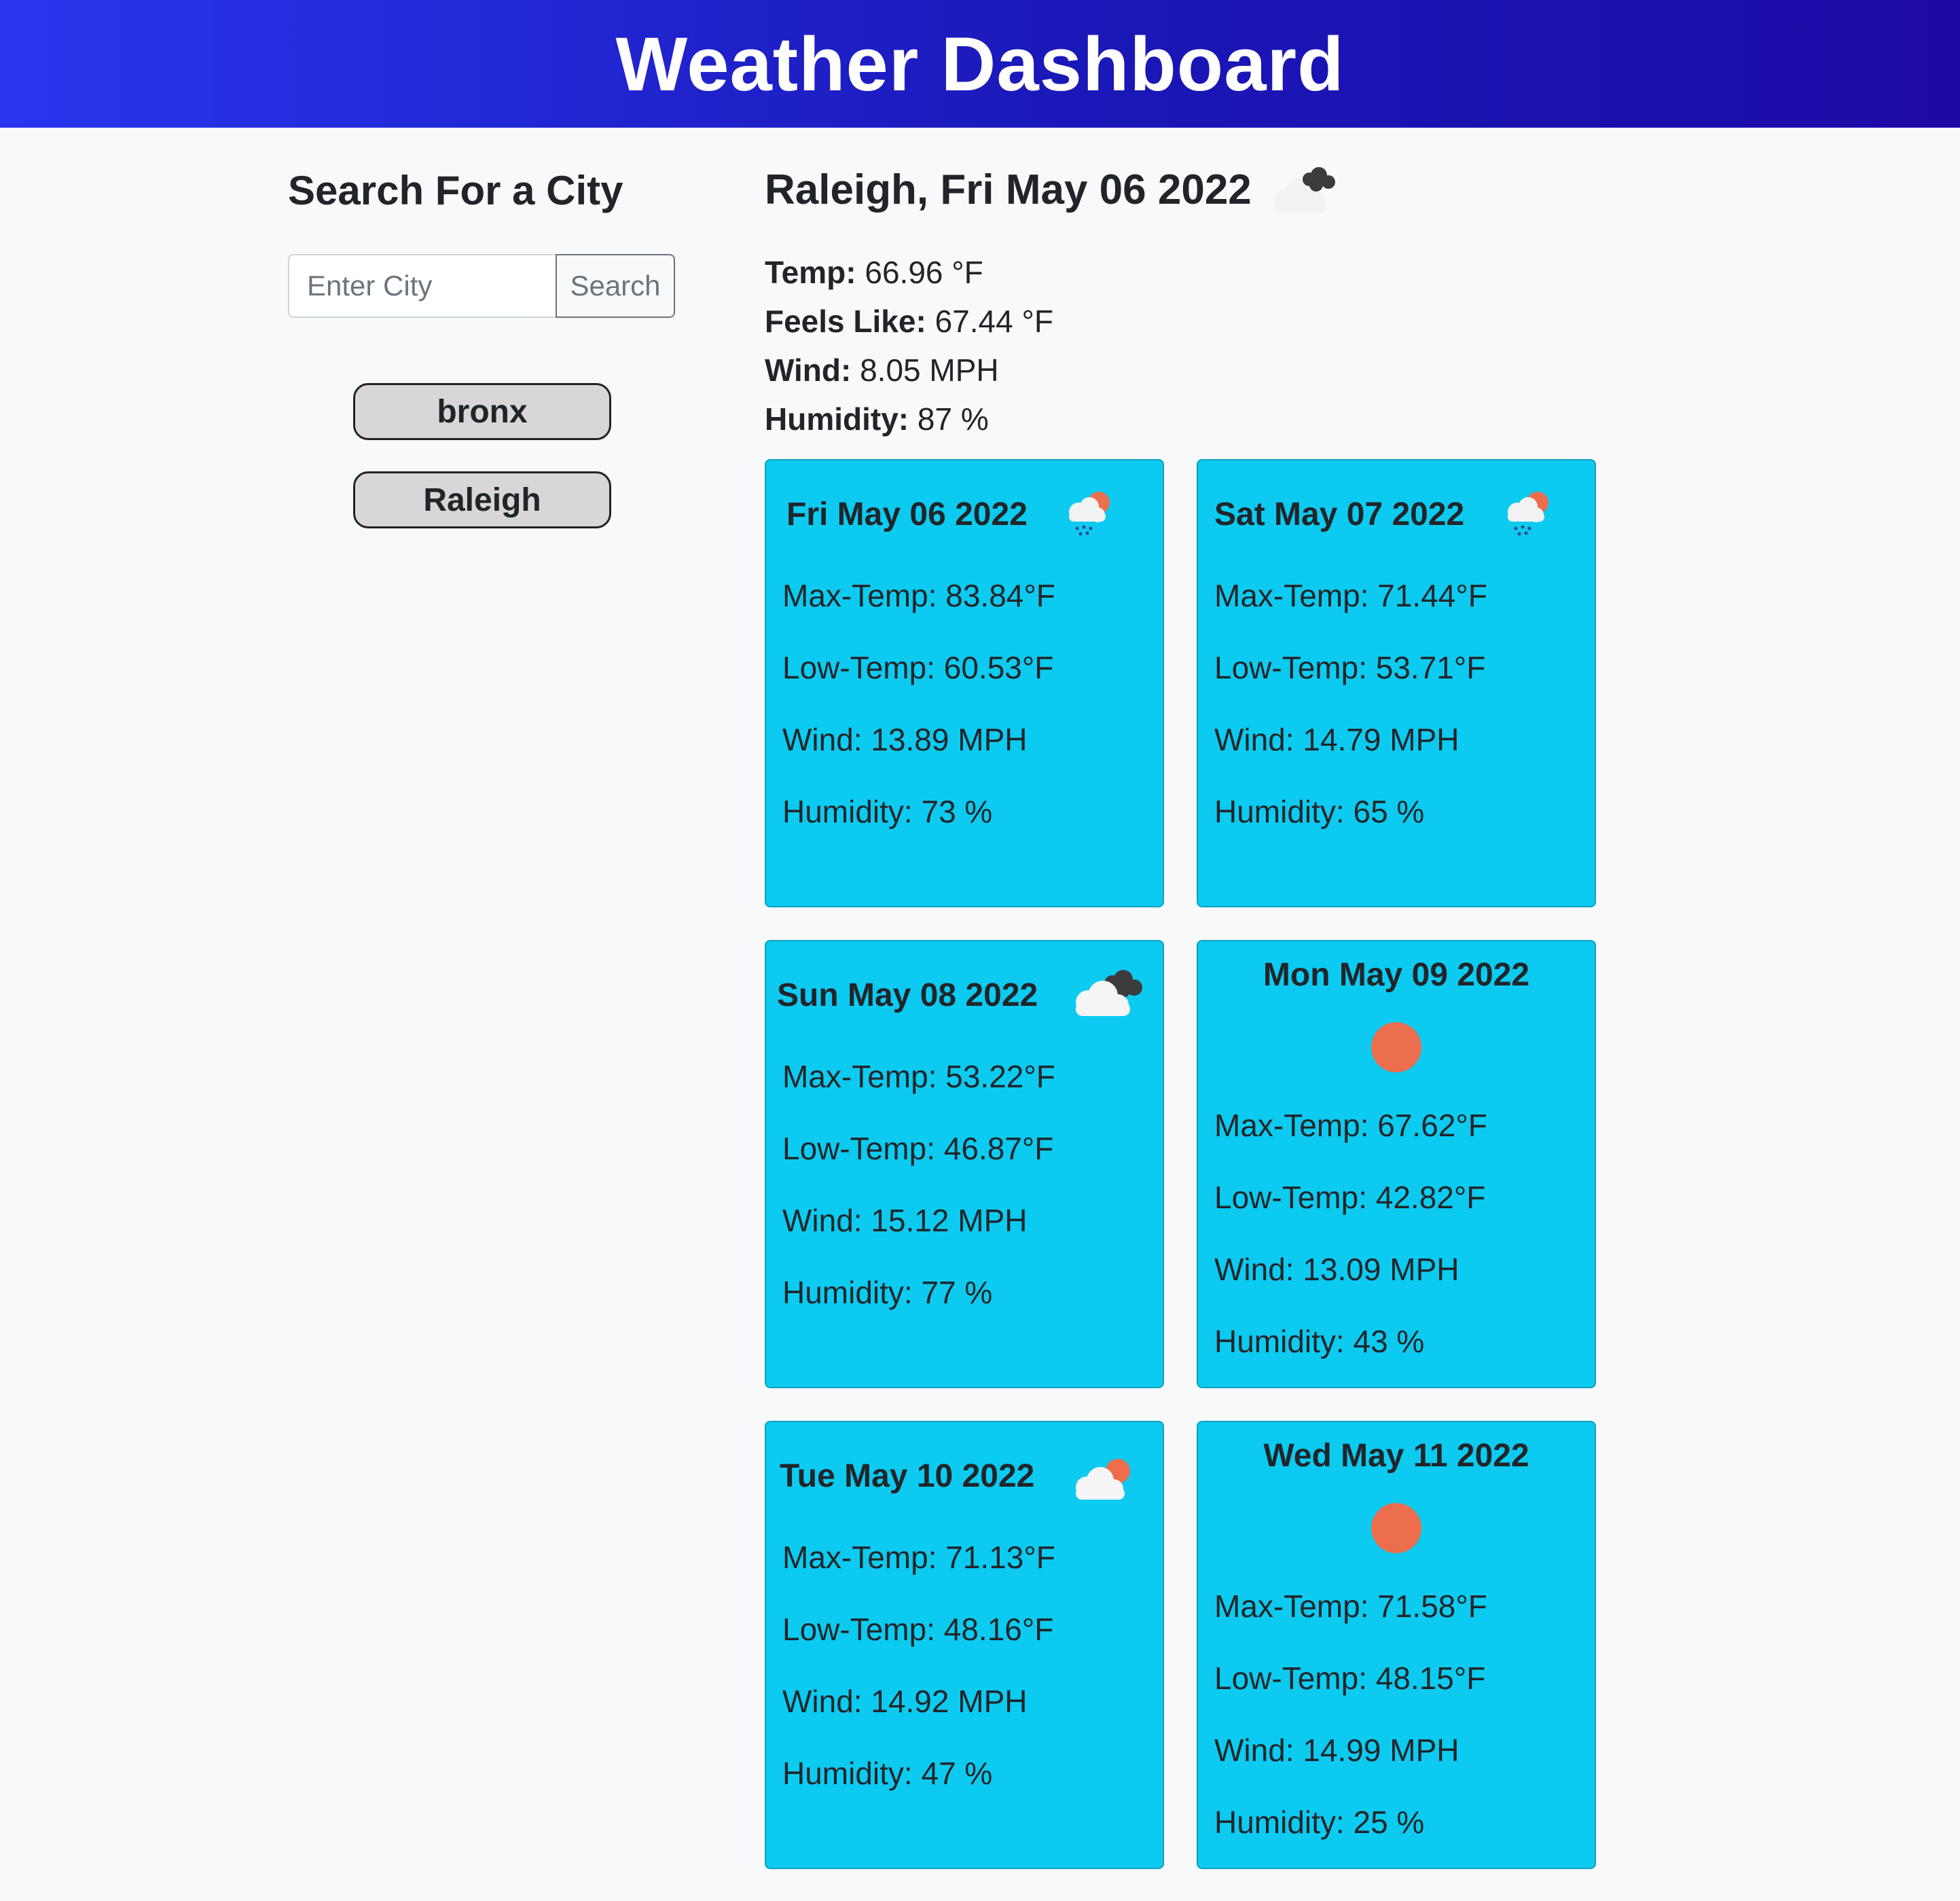 The image size is (1960, 1901). What do you see at coordinates (1350, 595) in the screenshot?
I see `forecast-max-temp: Max-Temp: 71.44°F` at bounding box center [1350, 595].